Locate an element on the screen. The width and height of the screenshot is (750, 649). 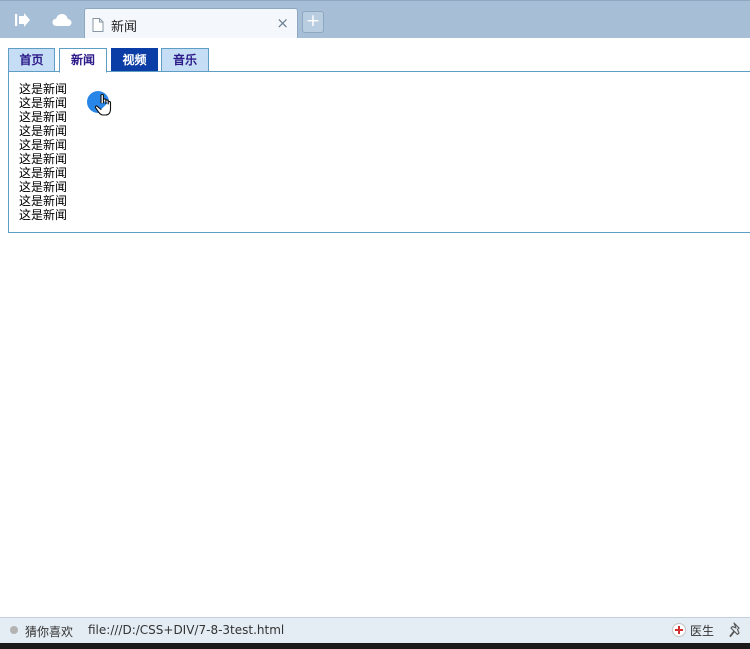
browser-tab-active: 新闻 × is located at coordinates (191, 23).